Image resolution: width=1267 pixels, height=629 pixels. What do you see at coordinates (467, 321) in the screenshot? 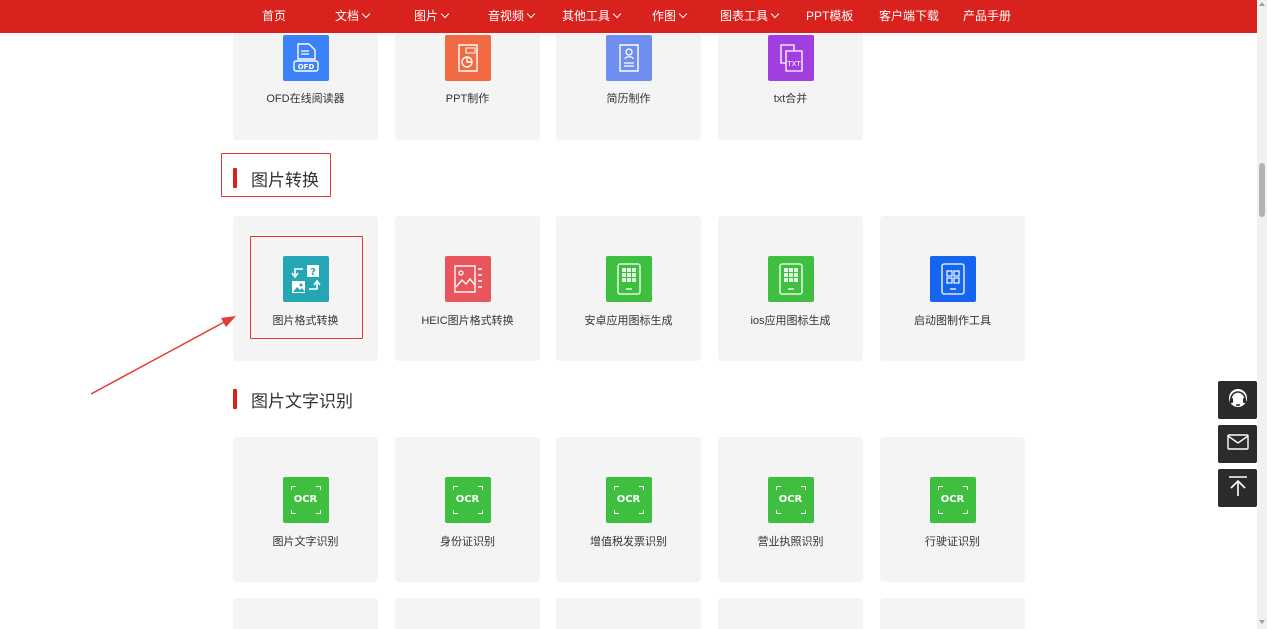
I see `tool-label: HEIC图片格式转换` at bounding box center [467, 321].